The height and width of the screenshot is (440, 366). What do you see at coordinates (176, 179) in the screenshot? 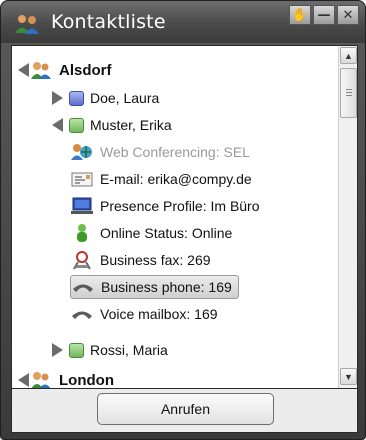
I see `detail-label: E-mail: erika@compy.de` at bounding box center [176, 179].